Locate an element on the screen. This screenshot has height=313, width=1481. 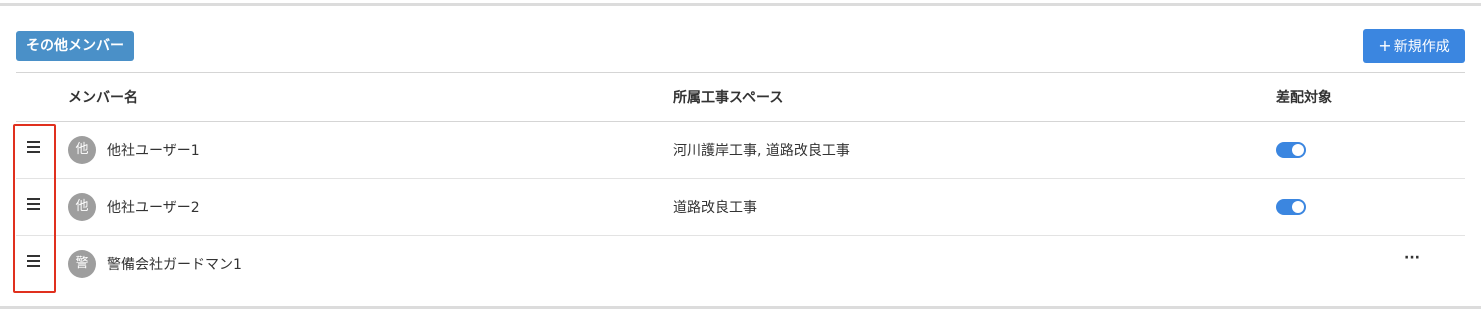
table-top-divider is located at coordinates (740, 72).